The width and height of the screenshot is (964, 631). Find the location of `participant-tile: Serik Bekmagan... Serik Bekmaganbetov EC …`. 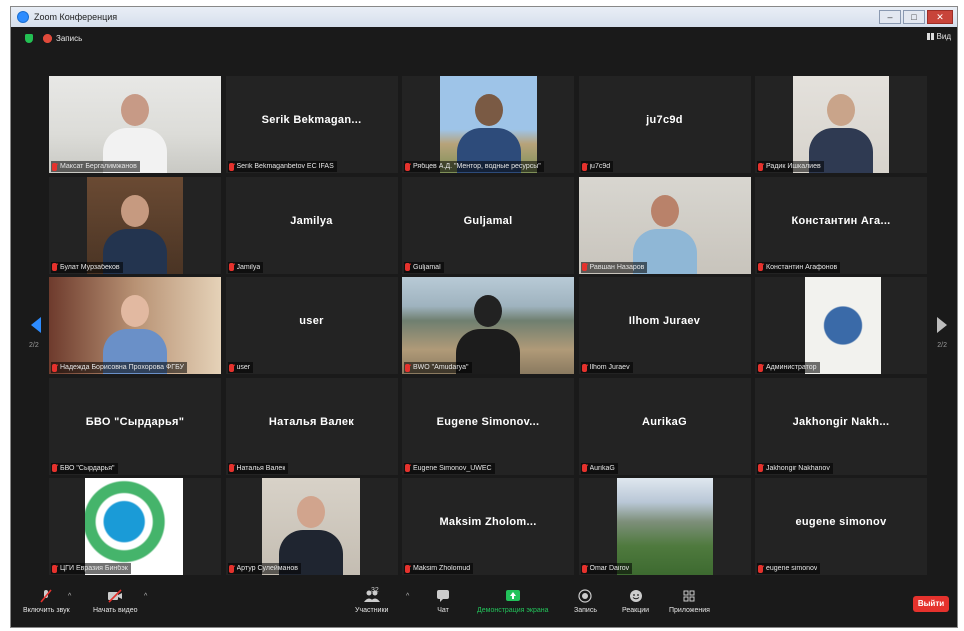

participant-tile: Serik Bekmagan... Serik Bekmaganbetov EC … is located at coordinates (311, 124).